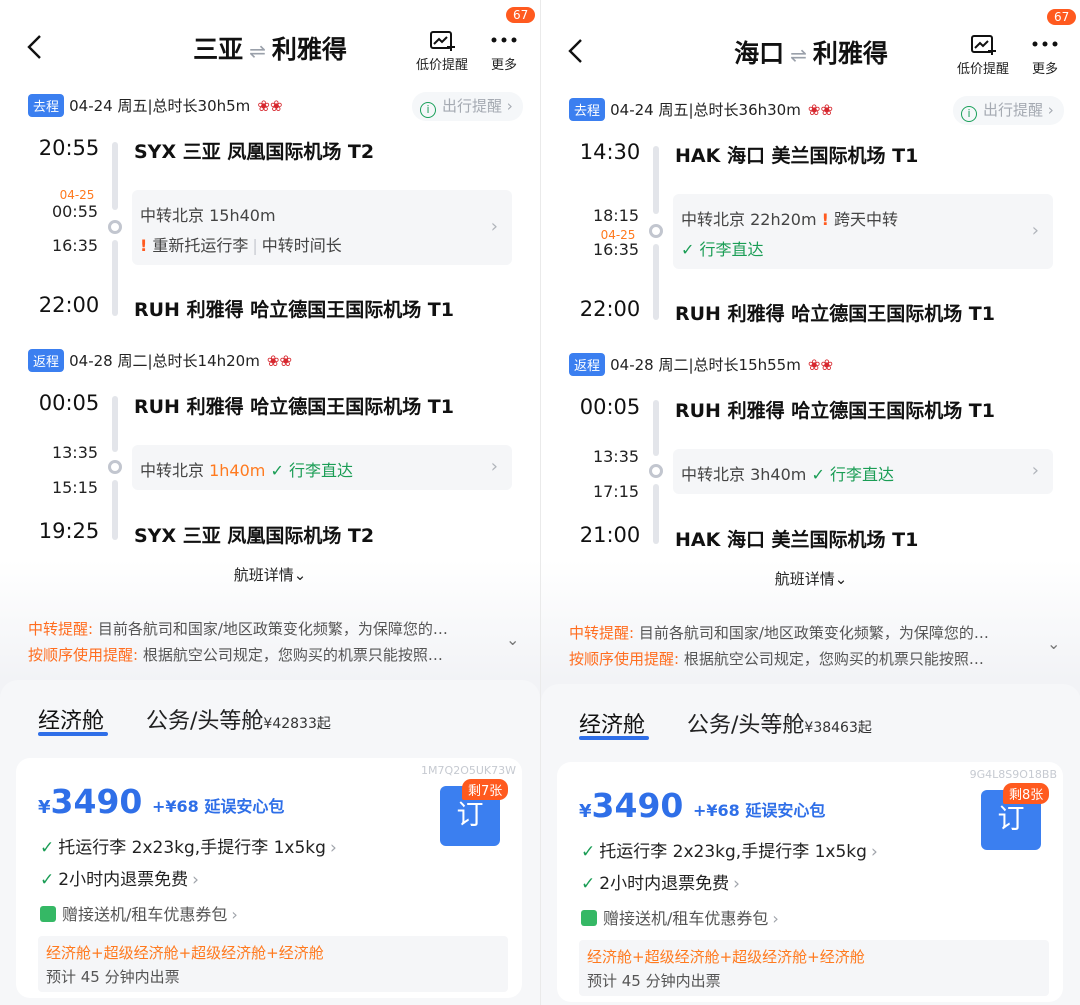 The height and width of the screenshot is (1005, 1080). I want to click on travel-reminder-label: 出行提醒, so click(472, 106).